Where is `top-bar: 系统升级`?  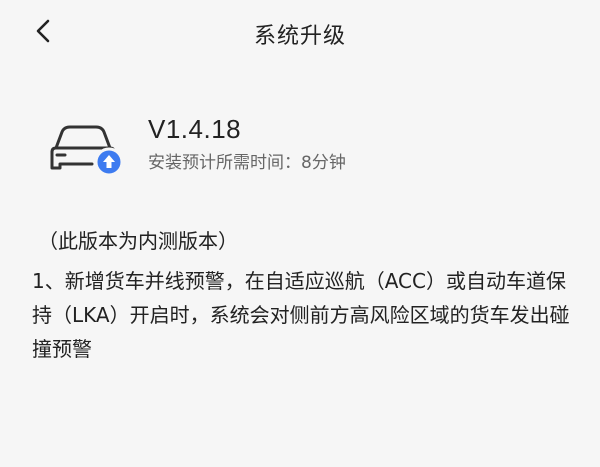 top-bar: 系统升级 is located at coordinates (300, 32).